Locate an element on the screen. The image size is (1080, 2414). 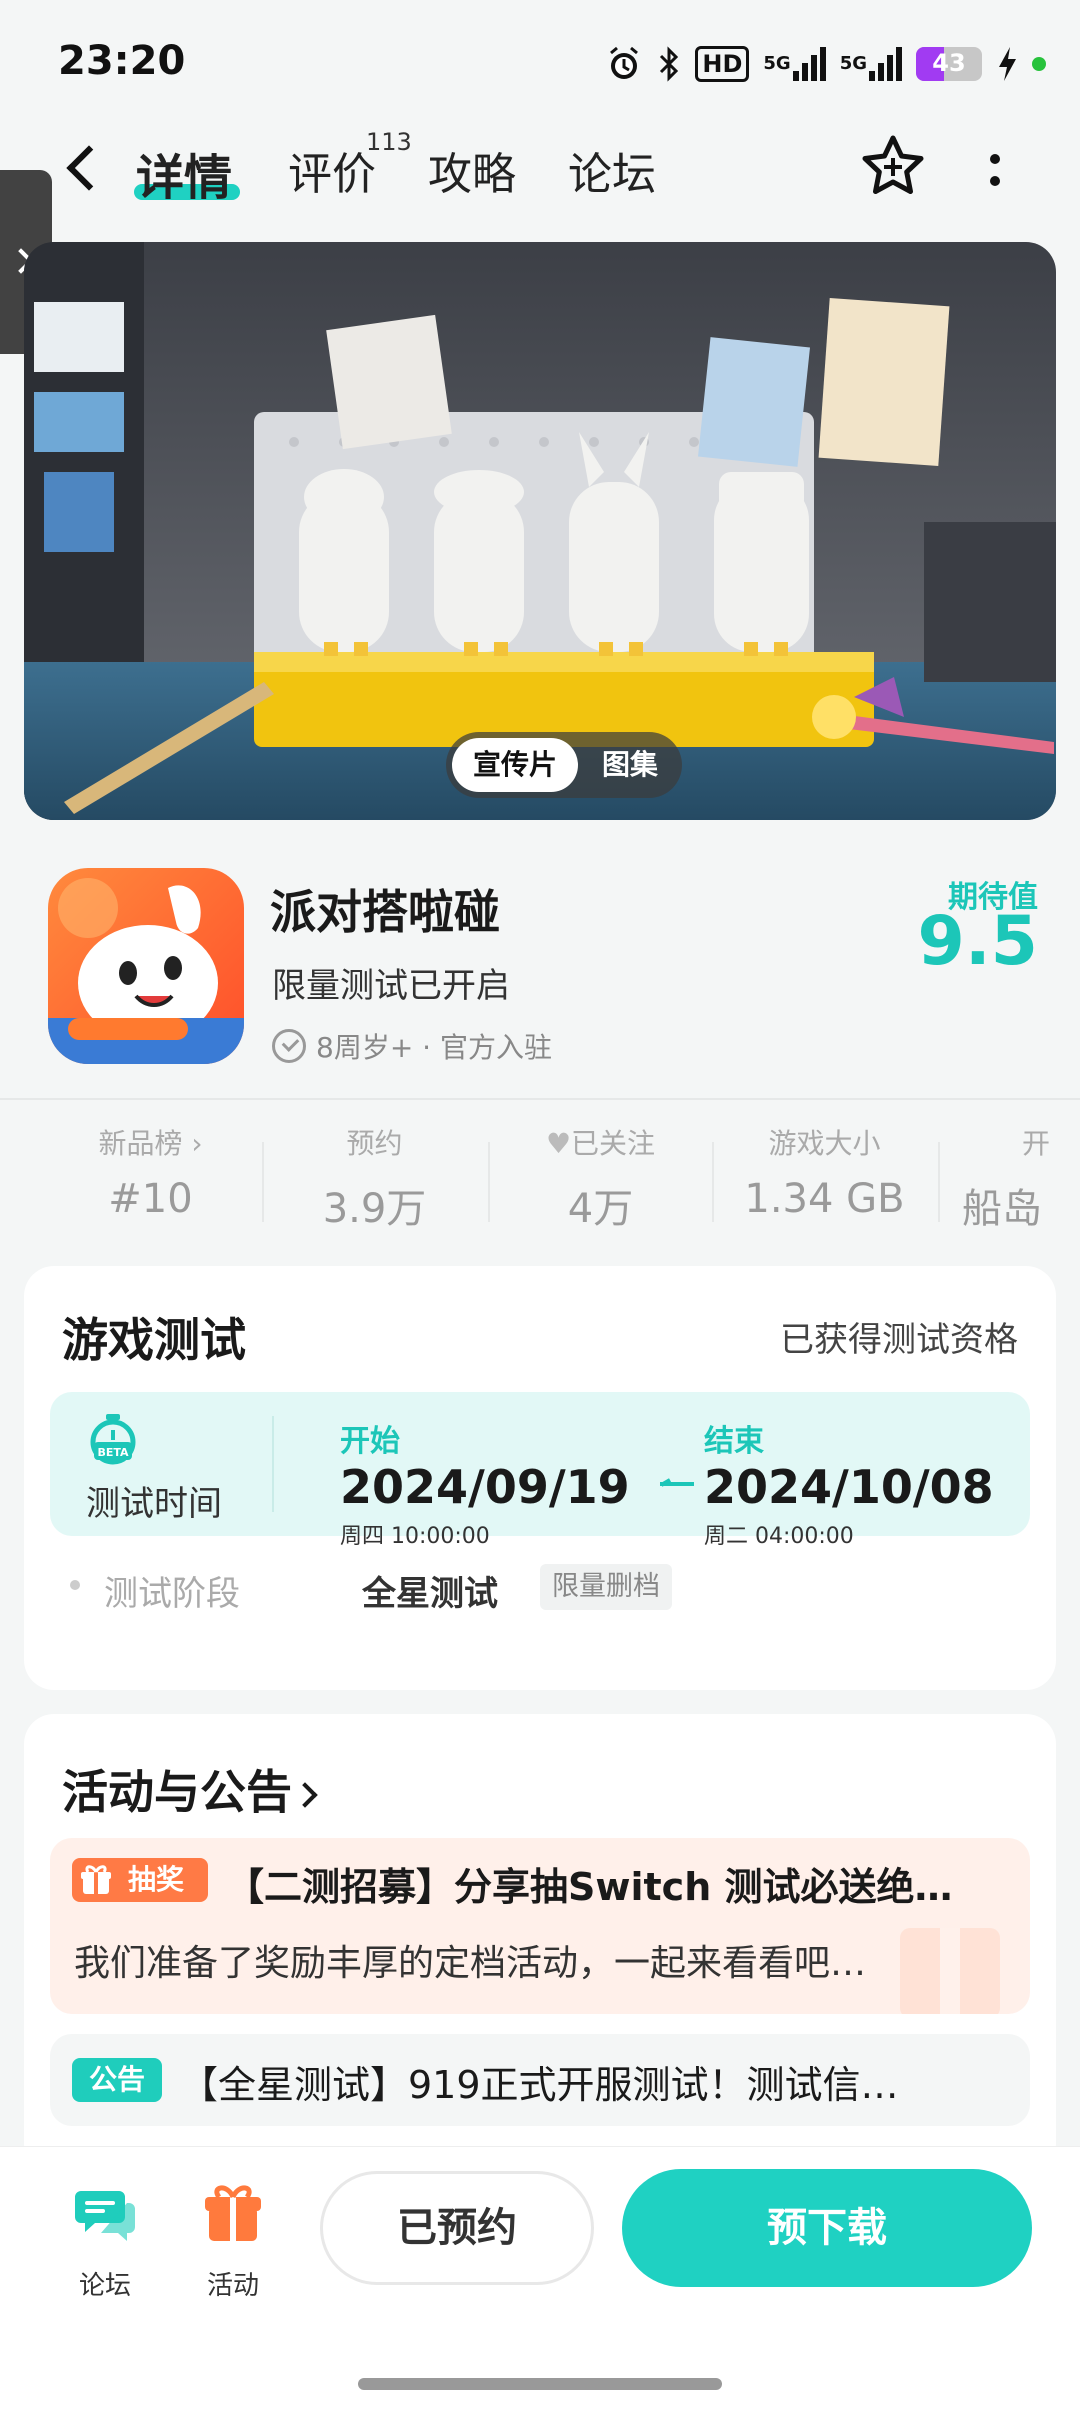
test-stage-row: 测试阶段 全星测试 限量删档 is located at coordinates (550, 1587).